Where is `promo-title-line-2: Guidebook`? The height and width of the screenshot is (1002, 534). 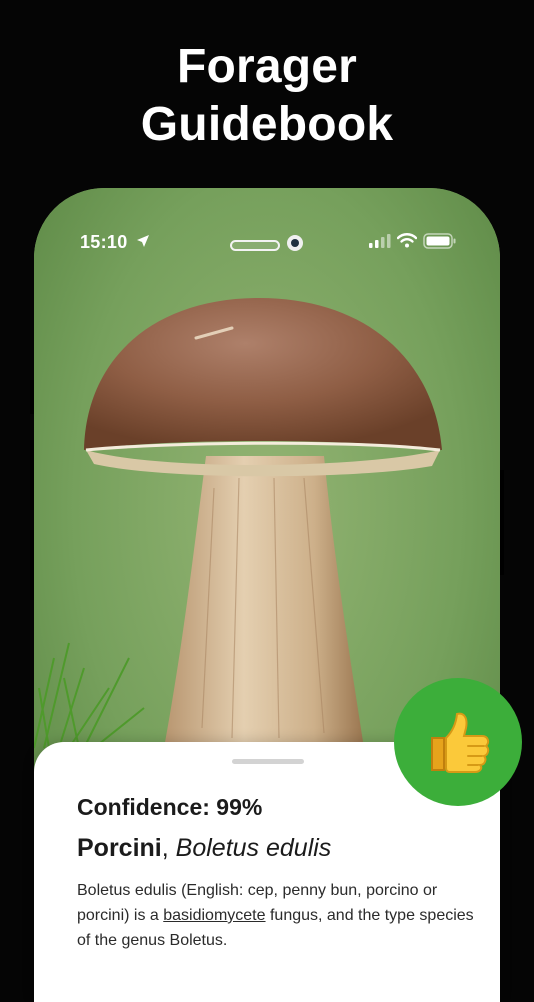
promo-title-line-2: Guidebook is located at coordinates (267, 124).